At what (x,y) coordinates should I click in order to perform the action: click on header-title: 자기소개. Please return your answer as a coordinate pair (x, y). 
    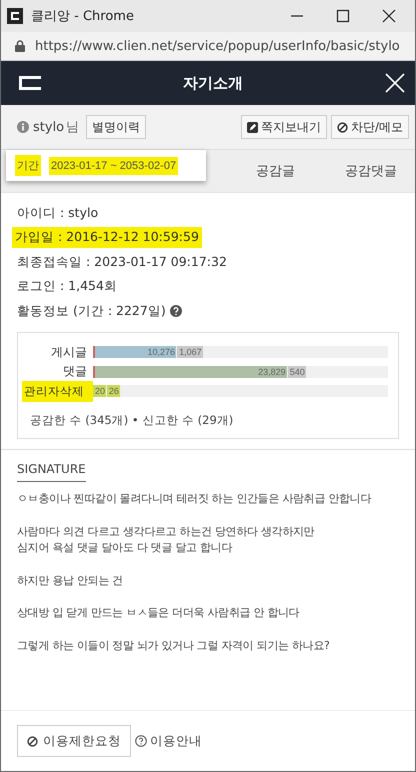
    Looking at the image, I should click on (213, 83).